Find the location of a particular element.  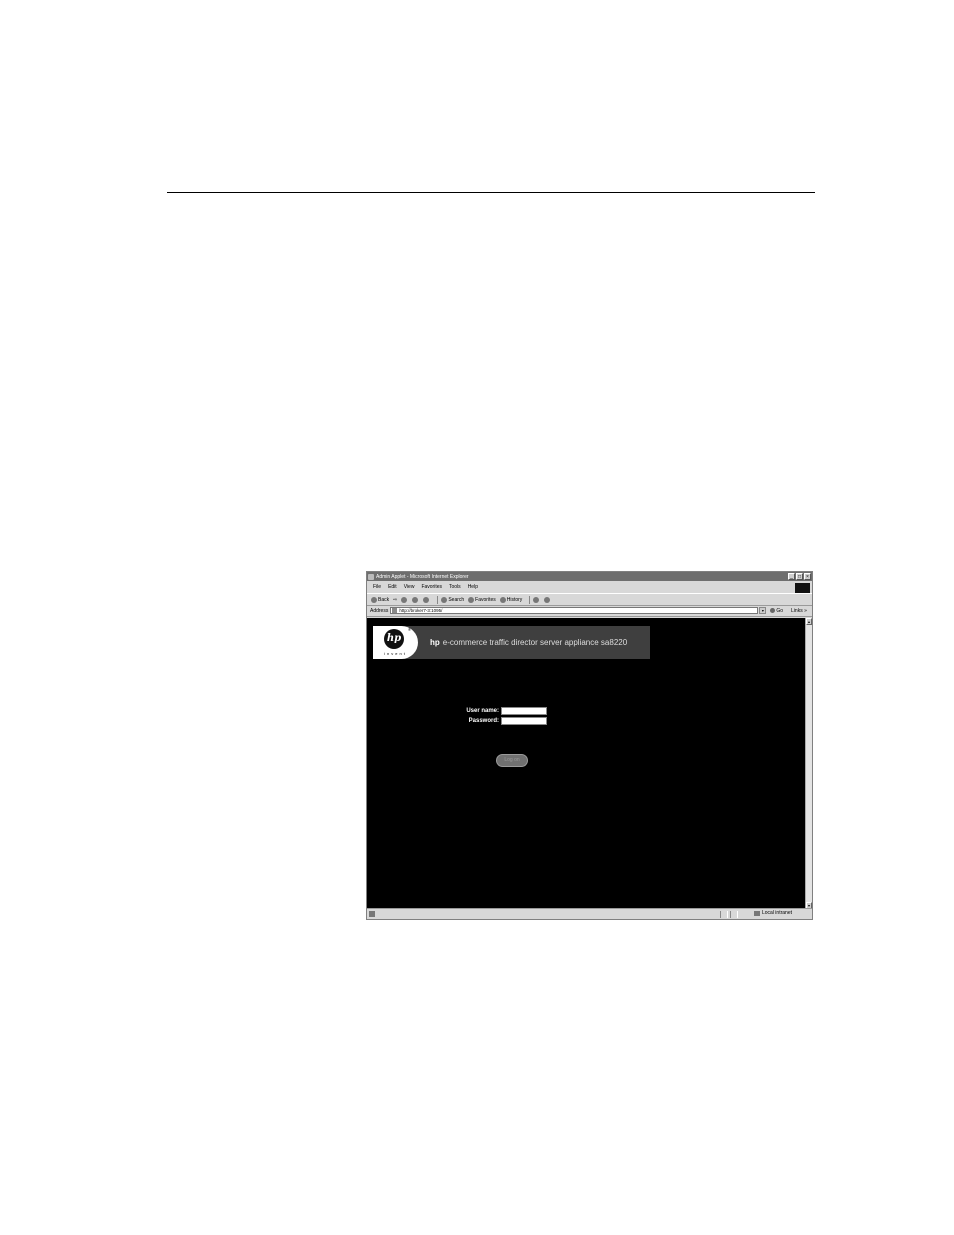

go-button: Go is located at coordinates (776, 611).